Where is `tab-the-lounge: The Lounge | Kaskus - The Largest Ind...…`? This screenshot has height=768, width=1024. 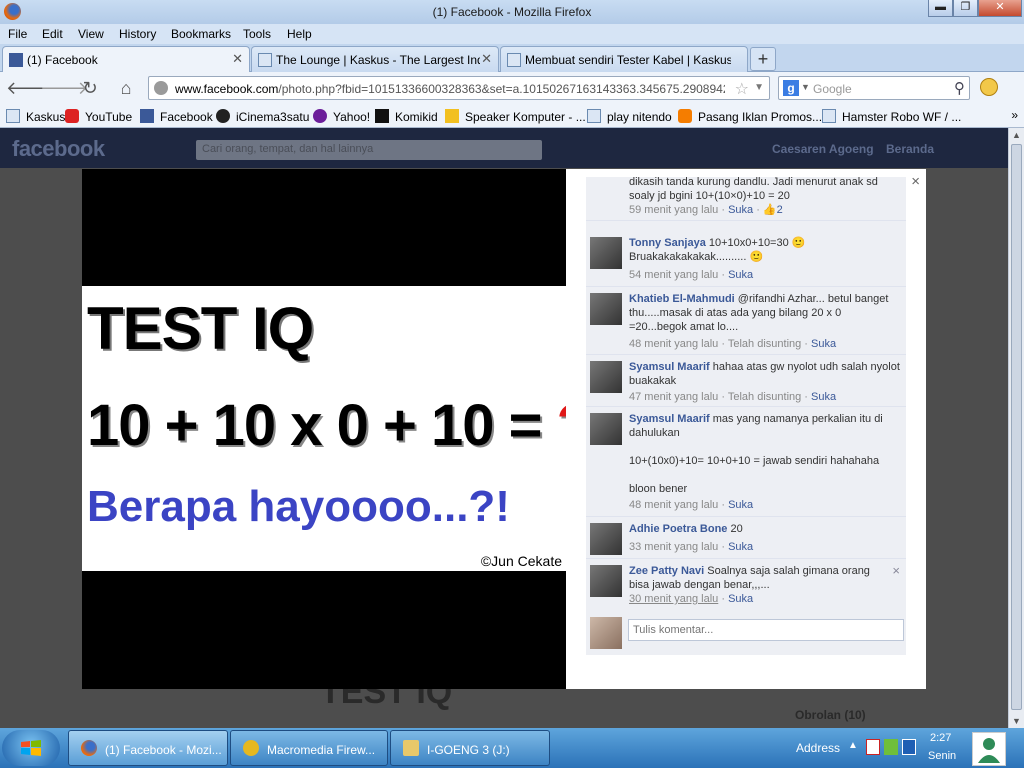 tab-the-lounge: The Lounge | Kaskus - The Largest Ind...… is located at coordinates (375, 59).